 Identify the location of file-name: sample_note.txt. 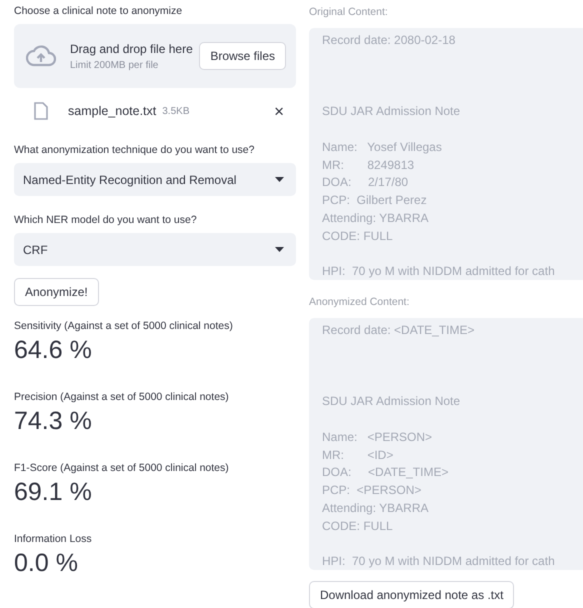
(112, 111).